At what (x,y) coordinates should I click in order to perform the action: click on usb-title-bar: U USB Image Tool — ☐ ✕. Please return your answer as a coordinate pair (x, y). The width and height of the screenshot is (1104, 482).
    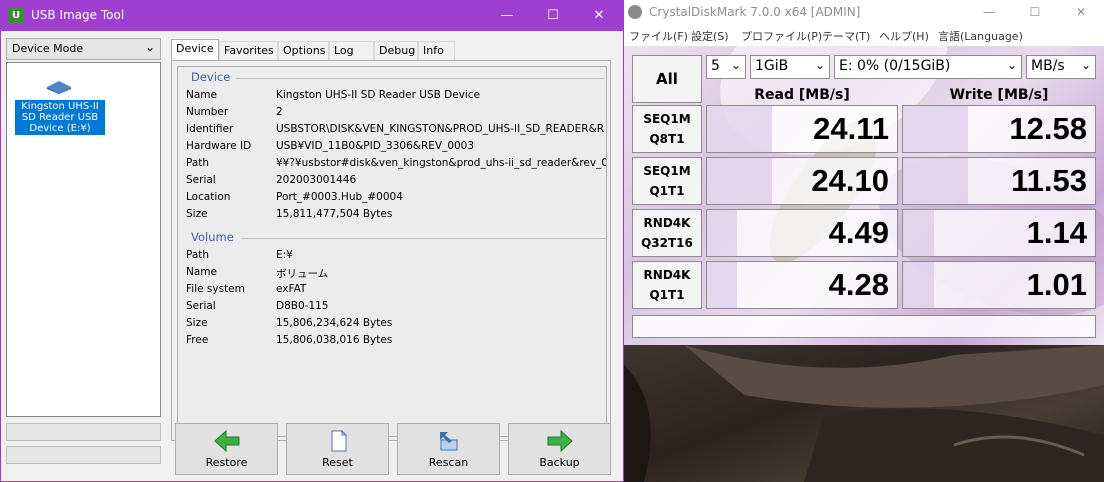
    Looking at the image, I should click on (312, 15).